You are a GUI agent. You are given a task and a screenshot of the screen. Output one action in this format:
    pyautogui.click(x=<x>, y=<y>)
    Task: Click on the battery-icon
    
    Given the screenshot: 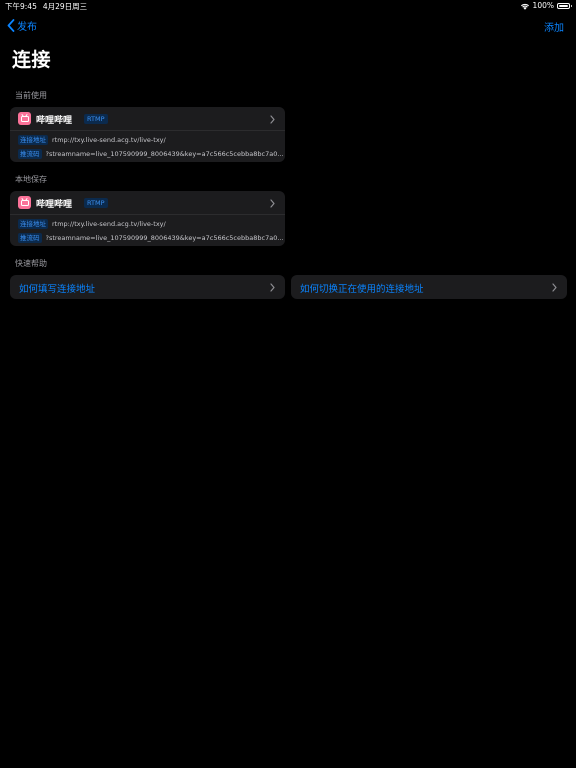 What is the action you would take?
    pyautogui.click(x=564, y=5)
    